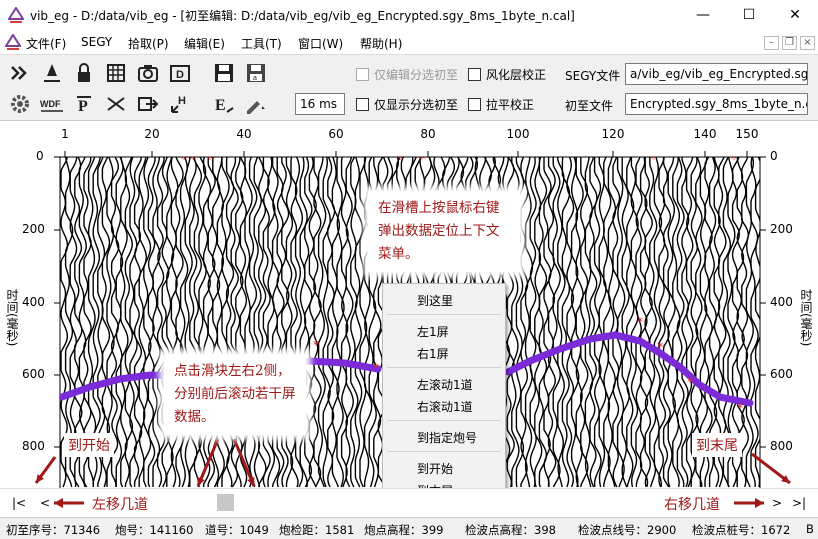  Describe the element at coordinates (789, 43) in the screenshot. I see `mdi-restore-button: ❐` at that location.